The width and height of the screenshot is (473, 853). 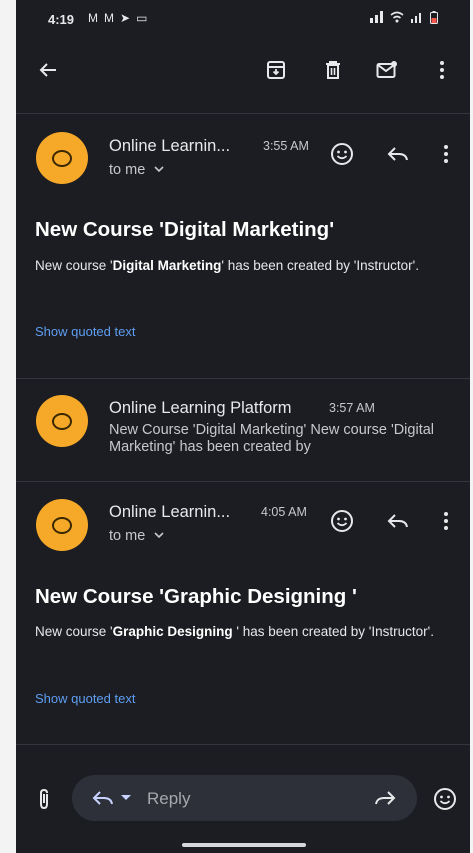 What do you see at coordinates (352, 408) in the screenshot?
I see `message-time: 3:57 AM` at bounding box center [352, 408].